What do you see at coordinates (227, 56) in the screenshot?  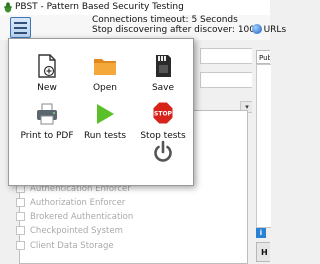 I see `url-field` at bounding box center [227, 56].